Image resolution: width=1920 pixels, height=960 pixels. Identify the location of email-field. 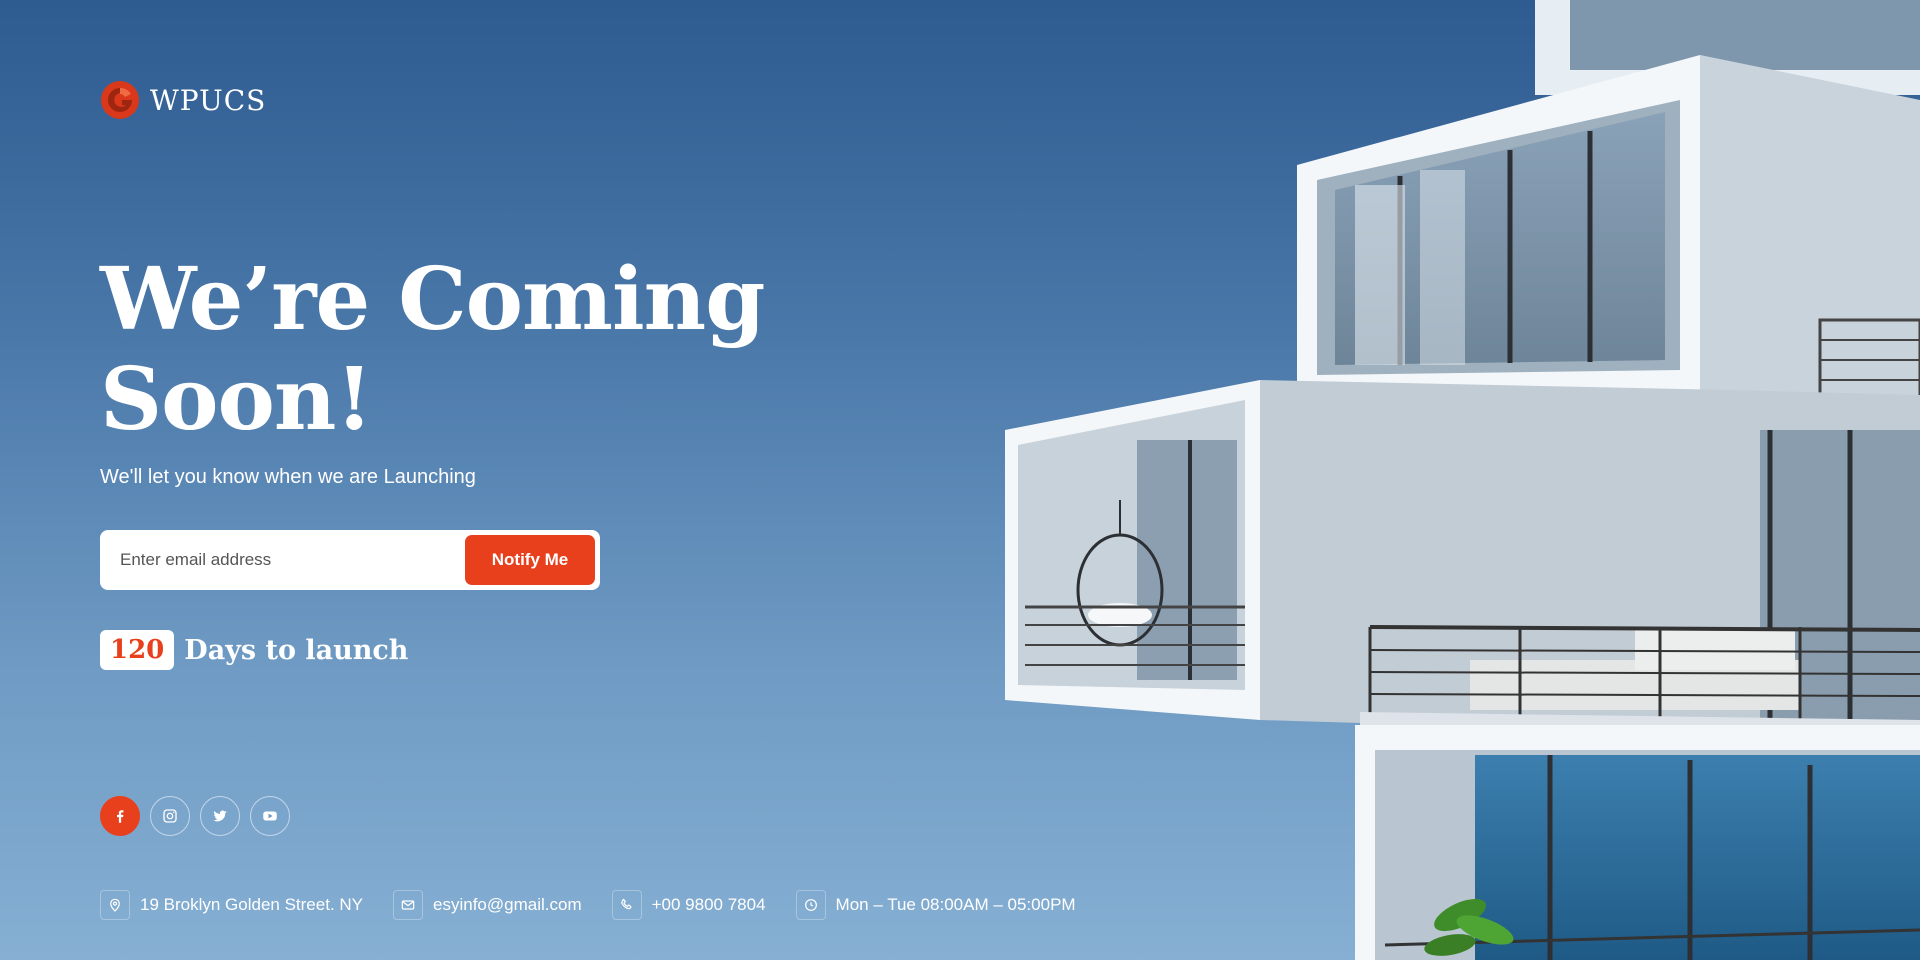
(292, 560).